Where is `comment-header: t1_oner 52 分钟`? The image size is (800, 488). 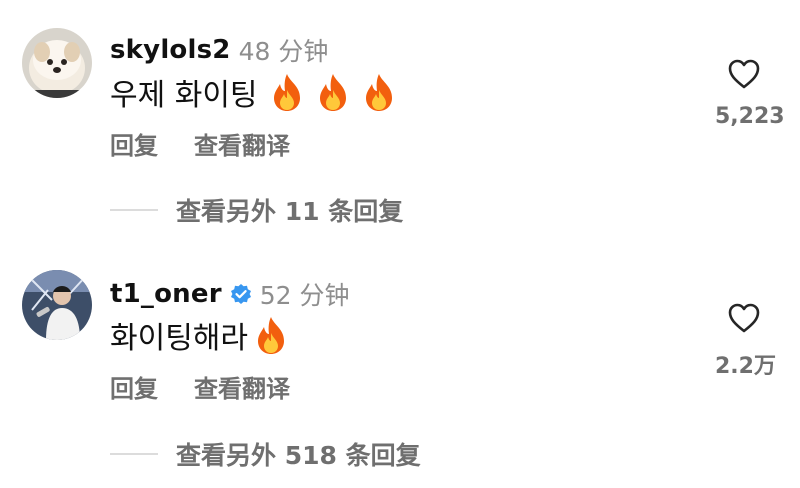 comment-header: t1_oner 52 分钟 is located at coordinates (230, 294).